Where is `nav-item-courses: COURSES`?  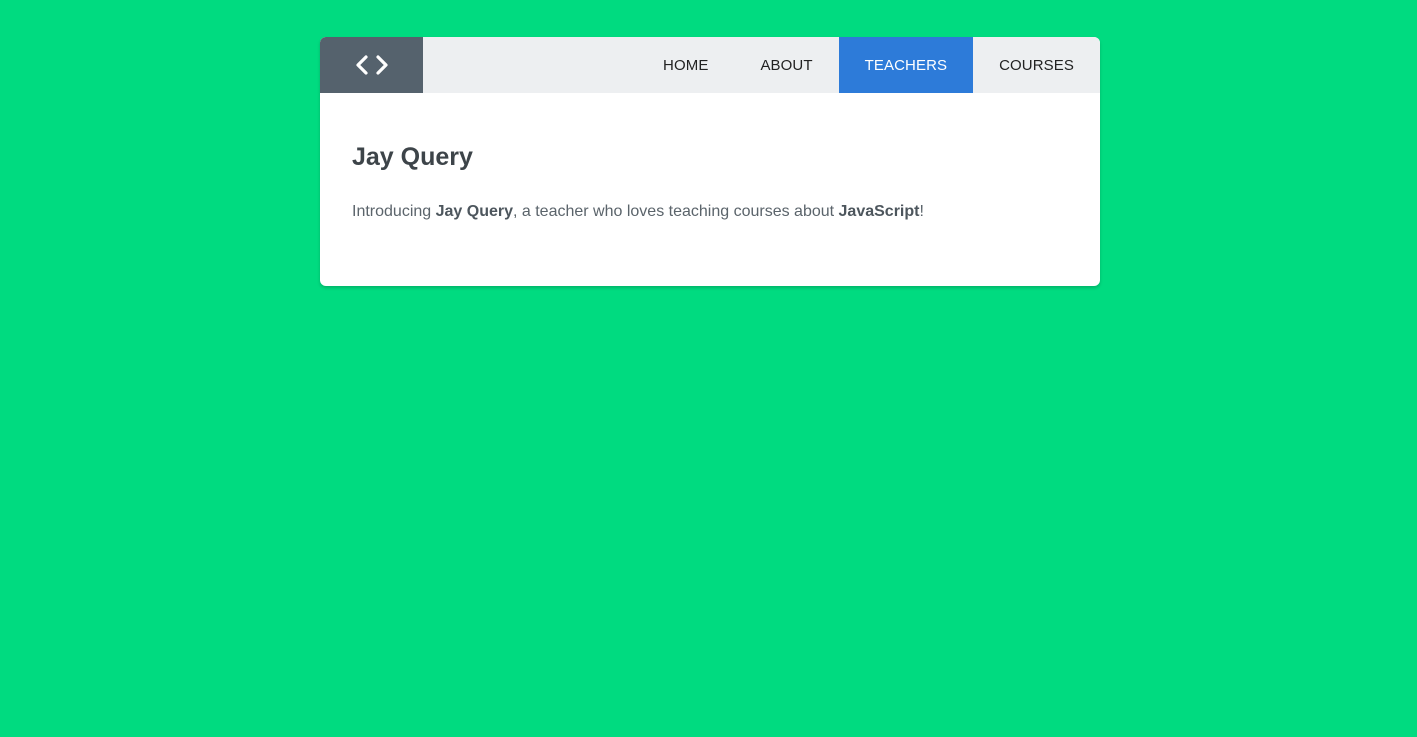
nav-item-courses: COURSES is located at coordinates (1036, 65).